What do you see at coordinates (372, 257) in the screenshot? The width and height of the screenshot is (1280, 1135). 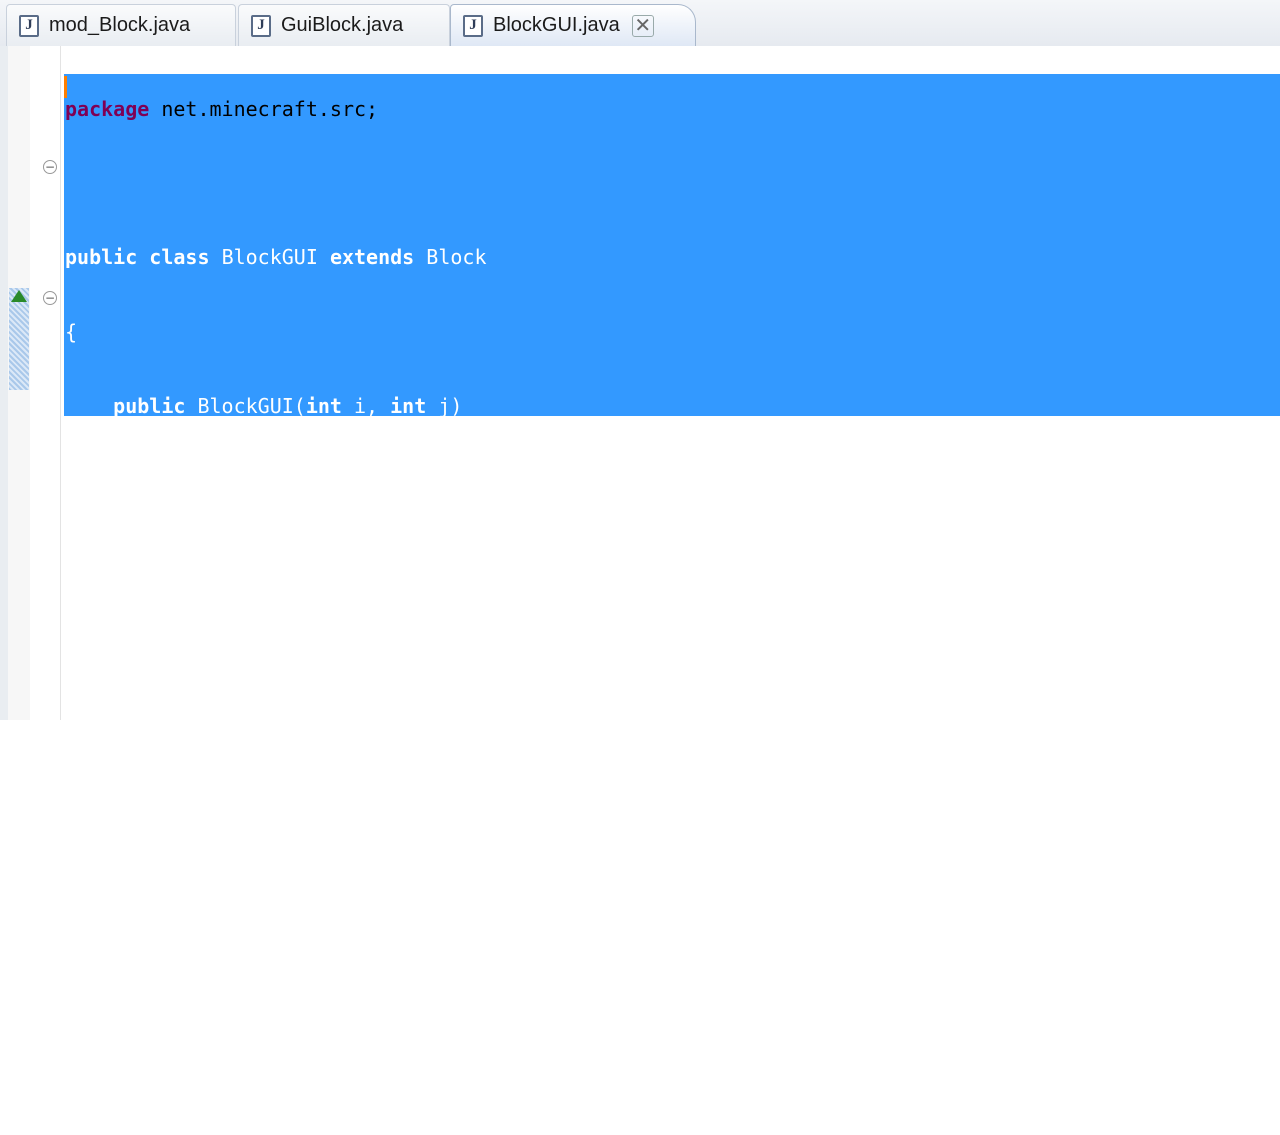 I see `keyword: extends` at bounding box center [372, 257].